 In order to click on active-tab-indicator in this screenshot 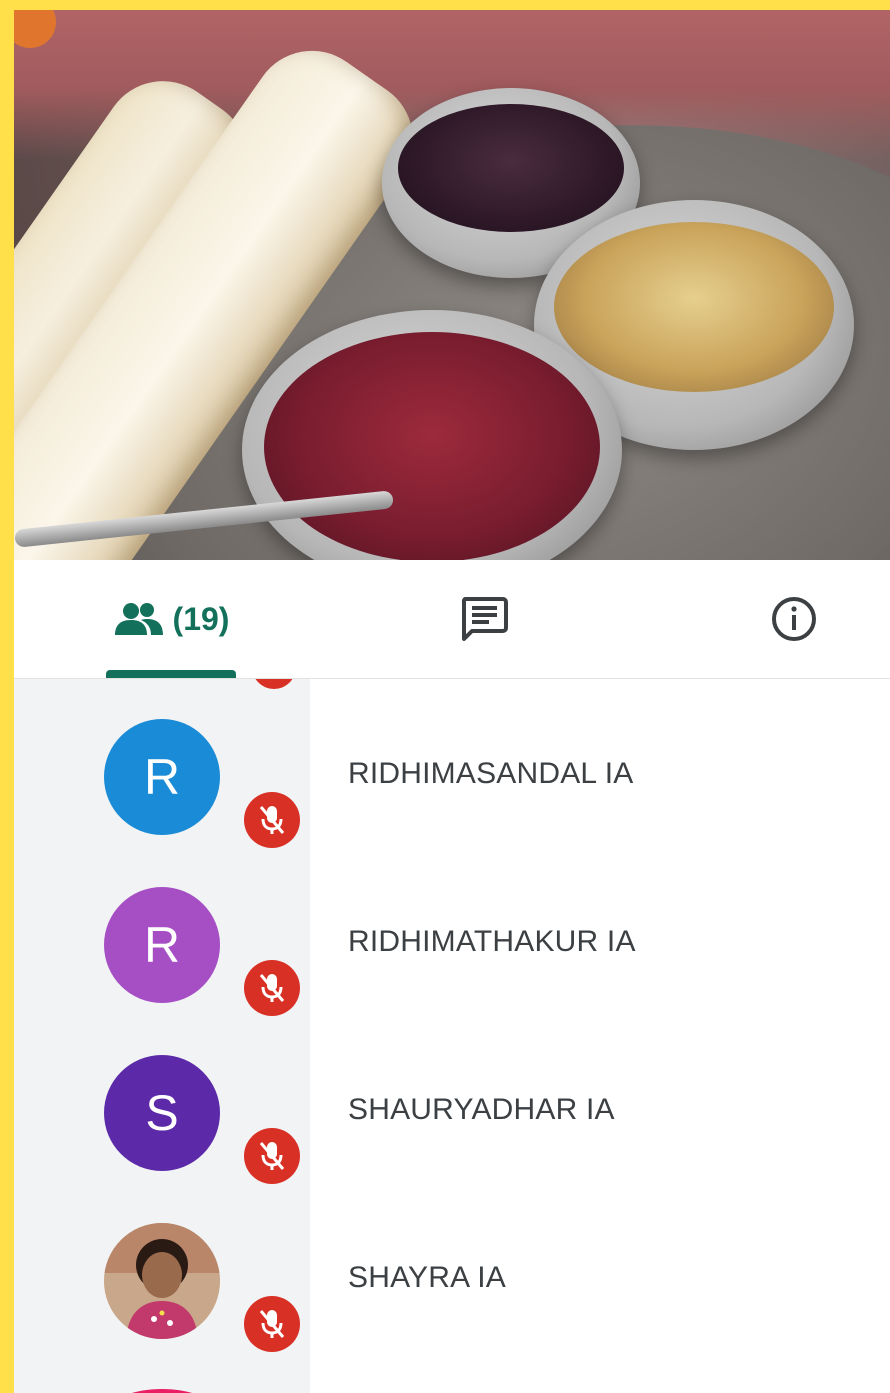, I will do `click(171, 674)`.